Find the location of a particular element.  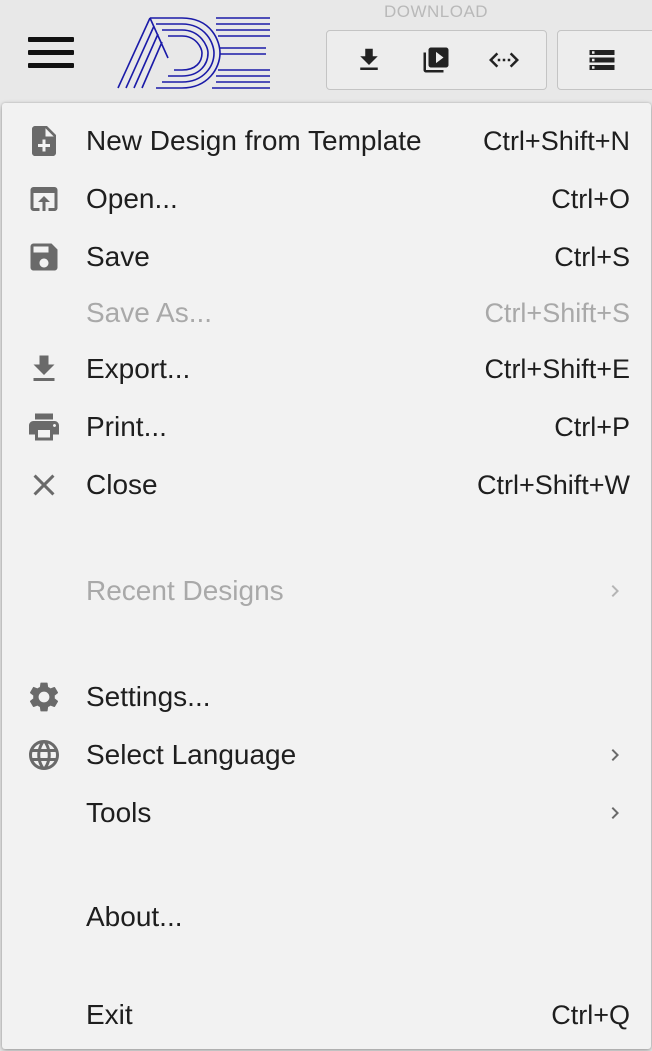

gear-icon is located at coordinates (44, 697).